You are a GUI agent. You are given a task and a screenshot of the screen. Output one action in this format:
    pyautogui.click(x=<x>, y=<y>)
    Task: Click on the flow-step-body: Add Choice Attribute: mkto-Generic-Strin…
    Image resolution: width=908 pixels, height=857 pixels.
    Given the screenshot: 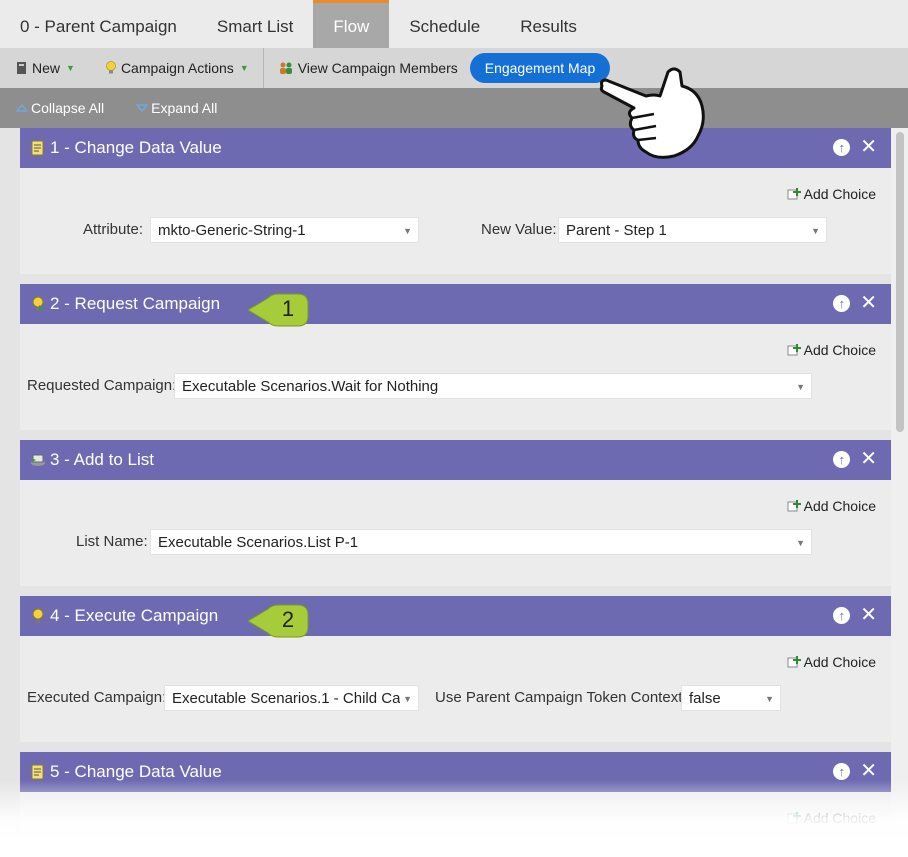 What is the action you would take?
    pyautogui.click(x=455, y=221)
    